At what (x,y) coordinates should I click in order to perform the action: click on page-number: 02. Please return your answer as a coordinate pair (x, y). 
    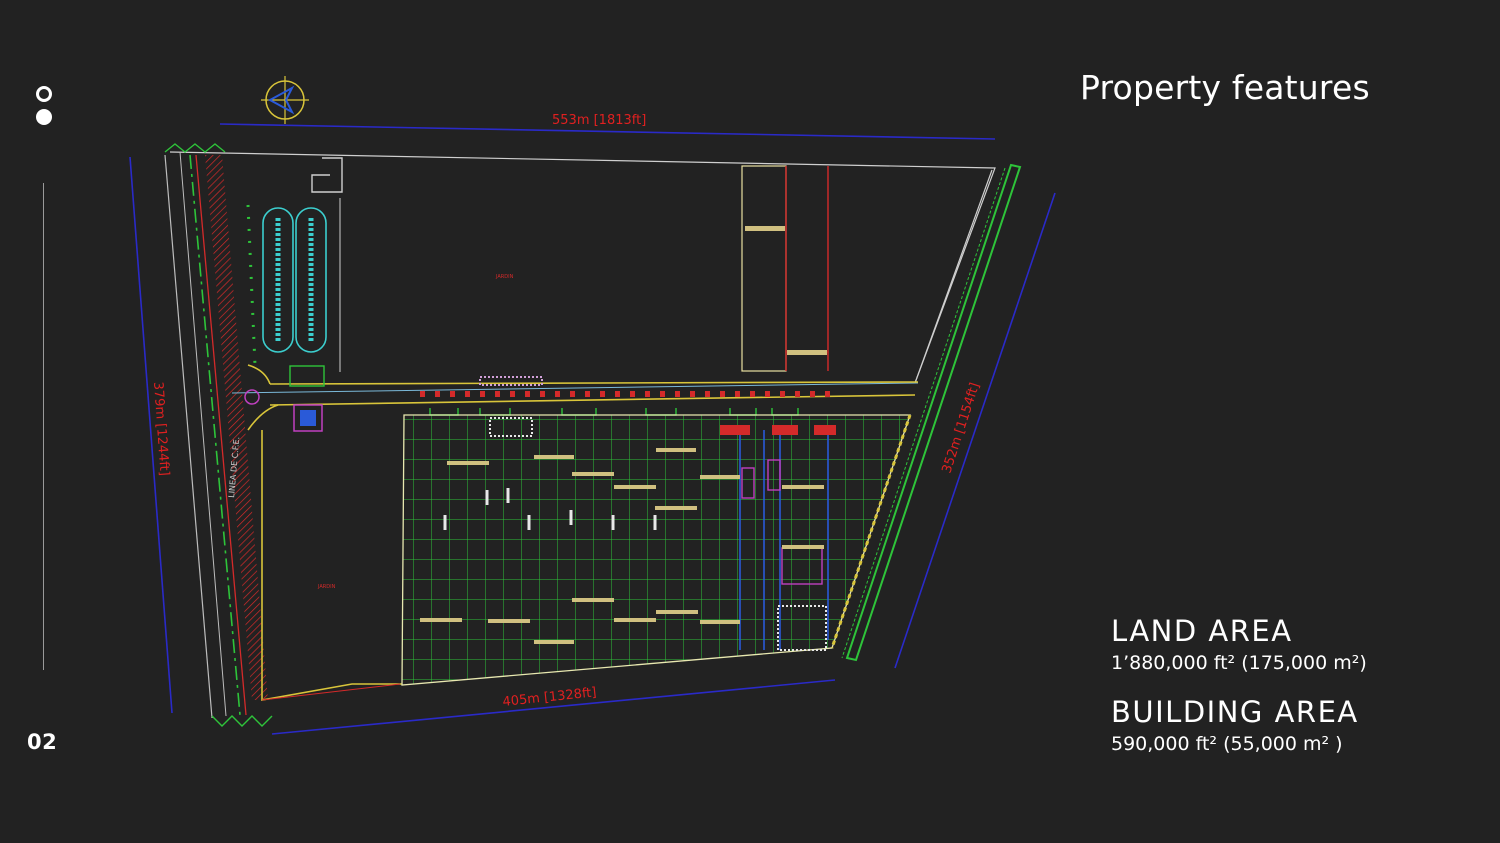
    Looking at the image, I should click on (42, 742).